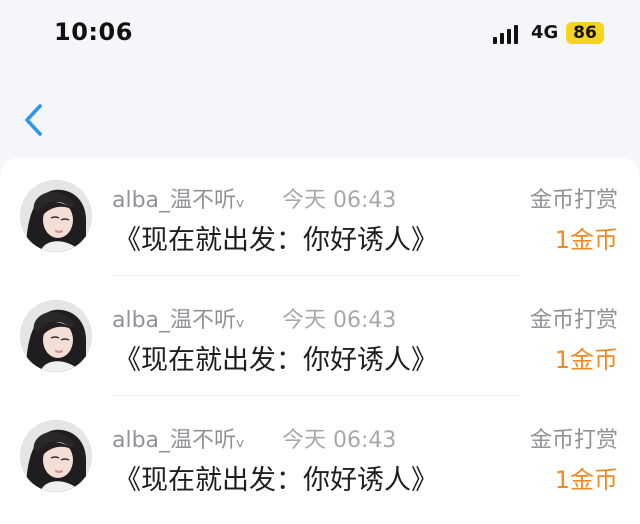 The image size is (640, 524). What do you see at coordinates (93, 32) in the screenshot?
I see `status-time: 10:06` at bounding box center [93, 32].